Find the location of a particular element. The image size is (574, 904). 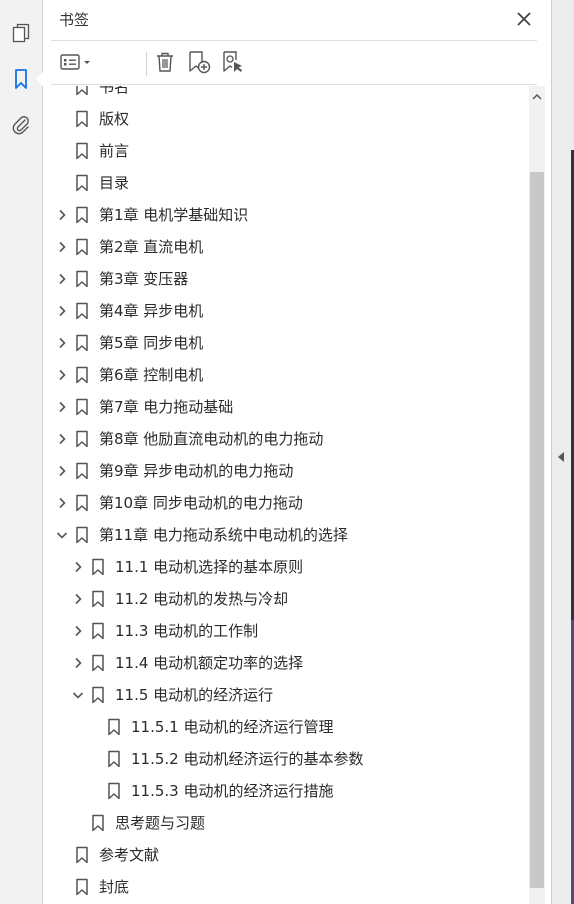

toolbar-separator is located at coordinates (146, 64).